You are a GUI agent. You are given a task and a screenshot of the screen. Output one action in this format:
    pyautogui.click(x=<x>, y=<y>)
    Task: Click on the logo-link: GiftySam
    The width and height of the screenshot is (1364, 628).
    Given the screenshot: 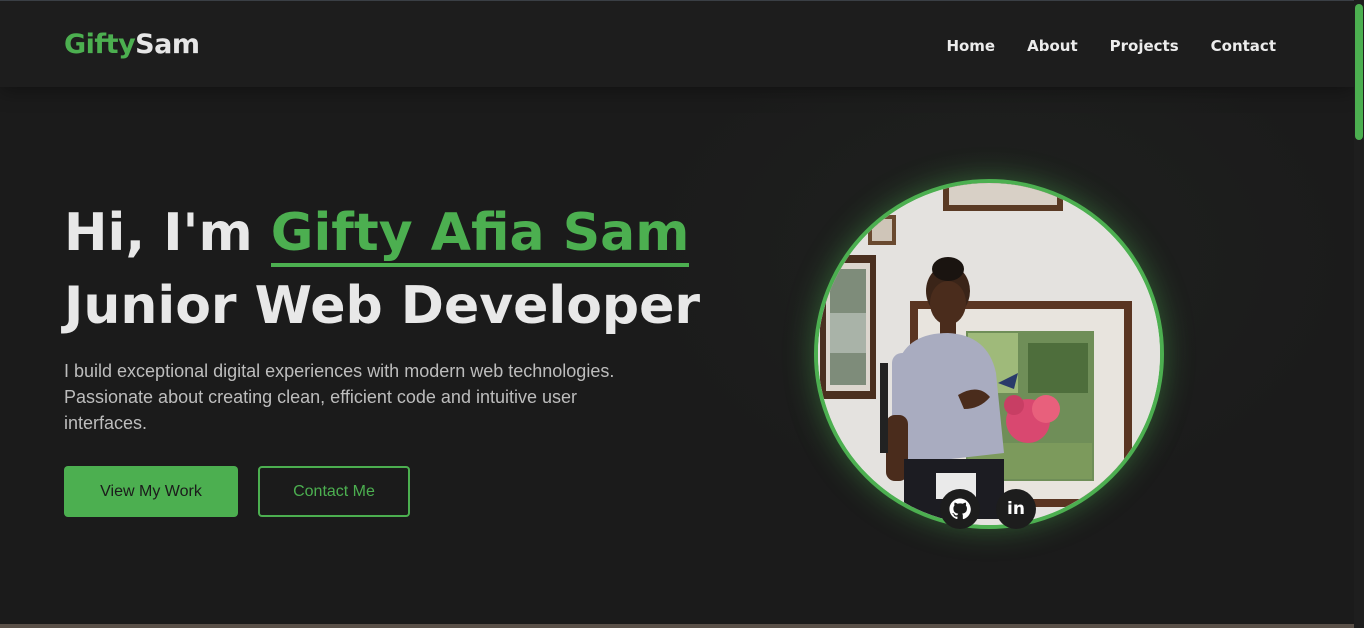 What is the action you would take?
    pyautogui.click(x=132, y=44)
    